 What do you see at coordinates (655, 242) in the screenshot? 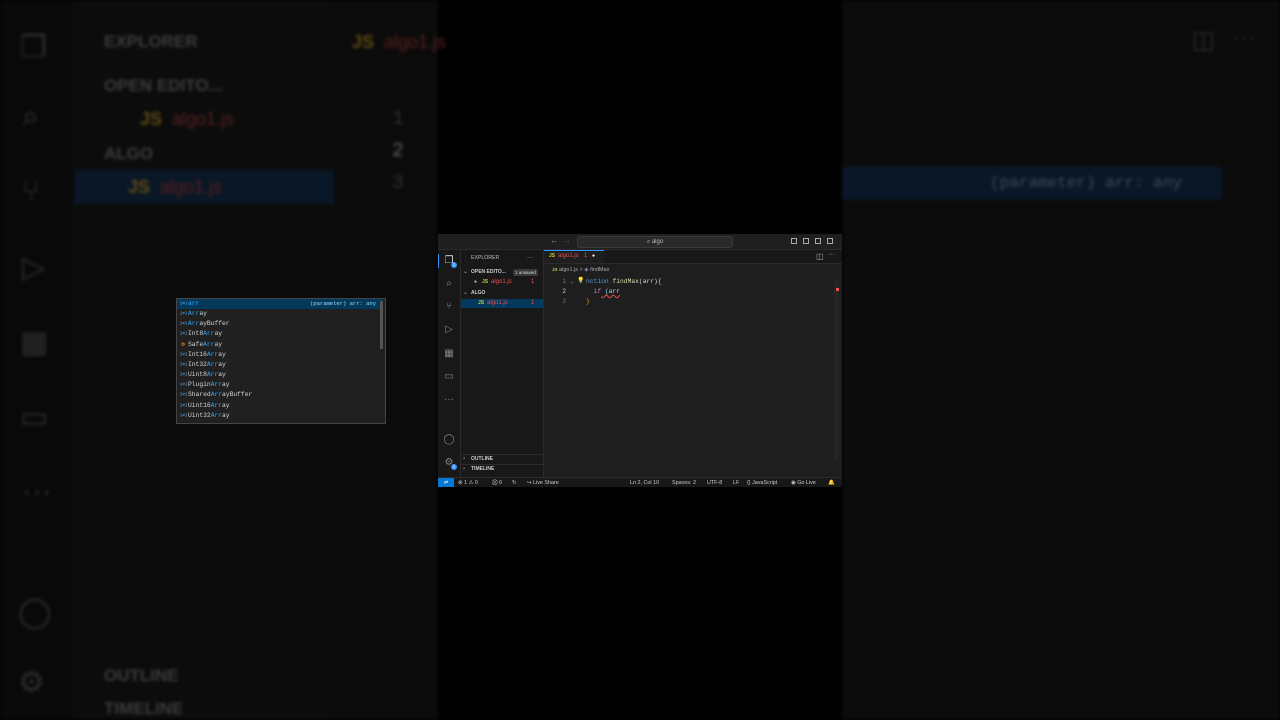
I see `command-center-search: ⌕ algo` at bounding box center [655, 242].